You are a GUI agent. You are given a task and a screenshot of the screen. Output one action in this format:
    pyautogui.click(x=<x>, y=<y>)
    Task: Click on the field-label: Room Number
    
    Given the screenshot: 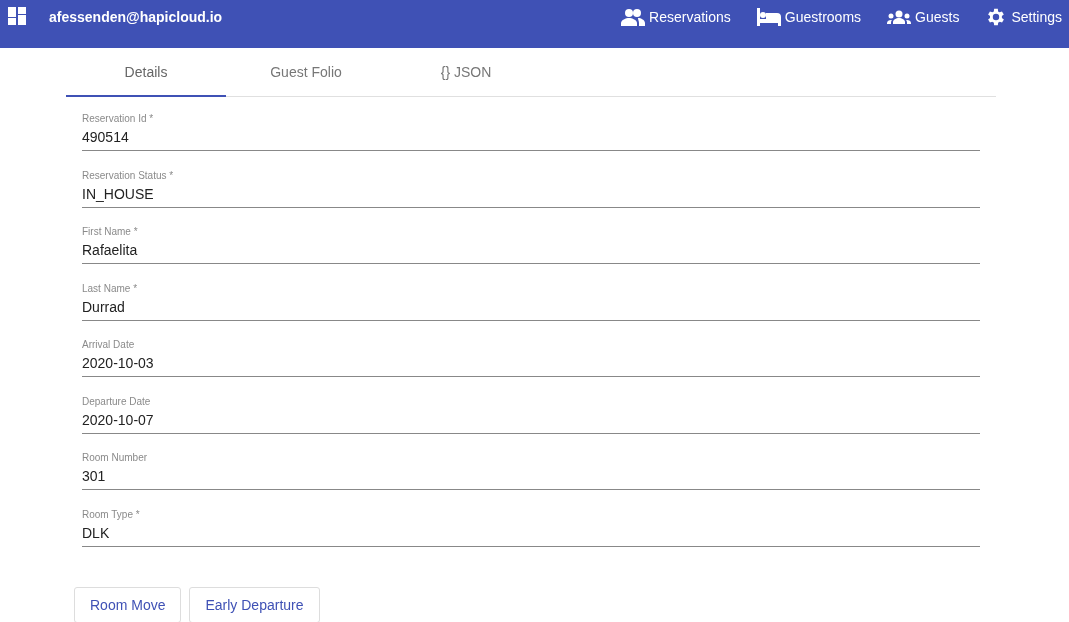 What is the action you would take?
    pyautogui.click(x=115, y=457)
    